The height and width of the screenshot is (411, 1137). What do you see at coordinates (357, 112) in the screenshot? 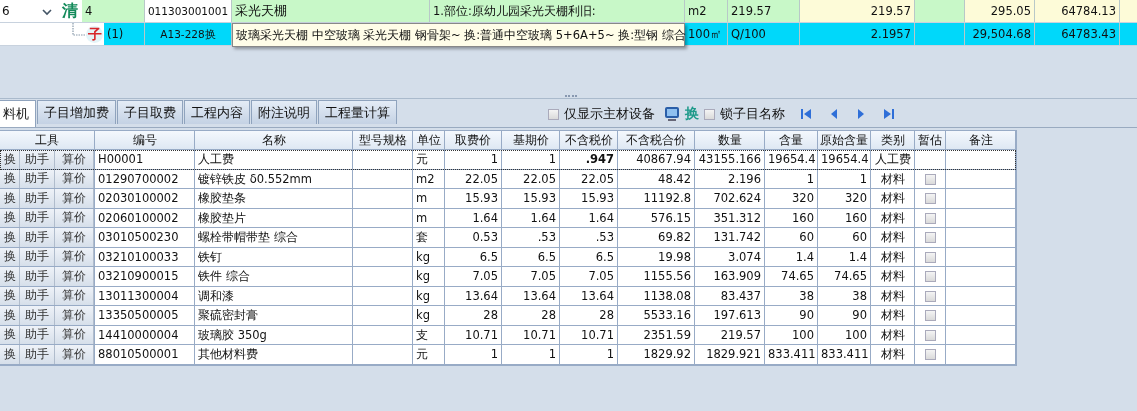
I see `tab: 工程量计算` at bounding box center [357, 112].